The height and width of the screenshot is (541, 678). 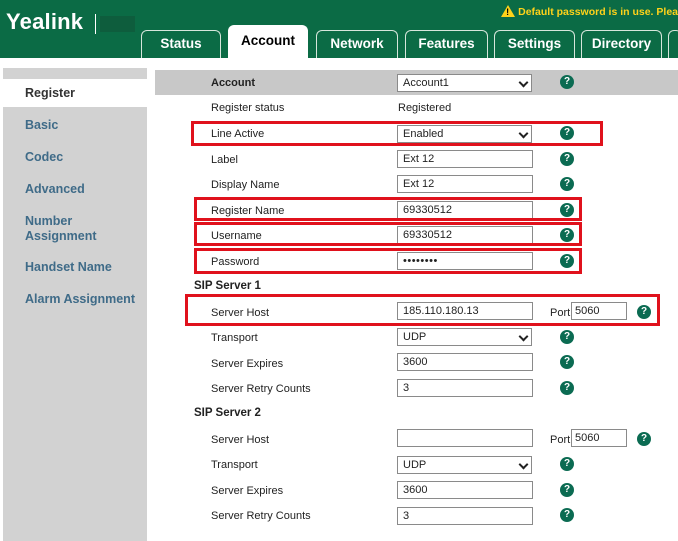 What do you see at coordinates (268, 41) in the screenshot?
I see `tab-account: Account` at bounding box center [268, 41].